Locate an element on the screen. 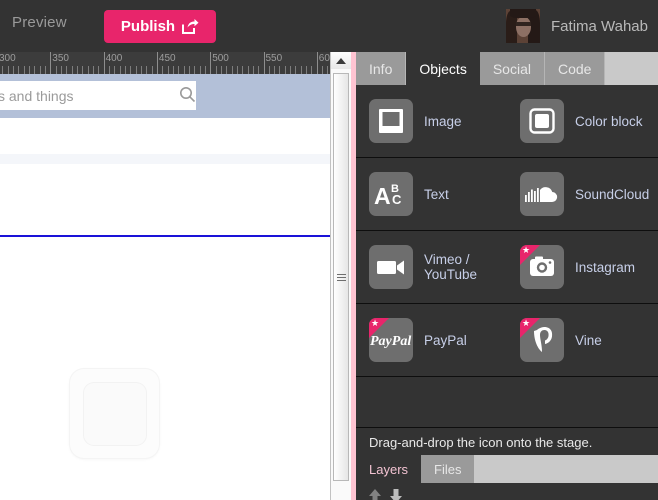  tab-info: Info is located at coordinates (381, 68).